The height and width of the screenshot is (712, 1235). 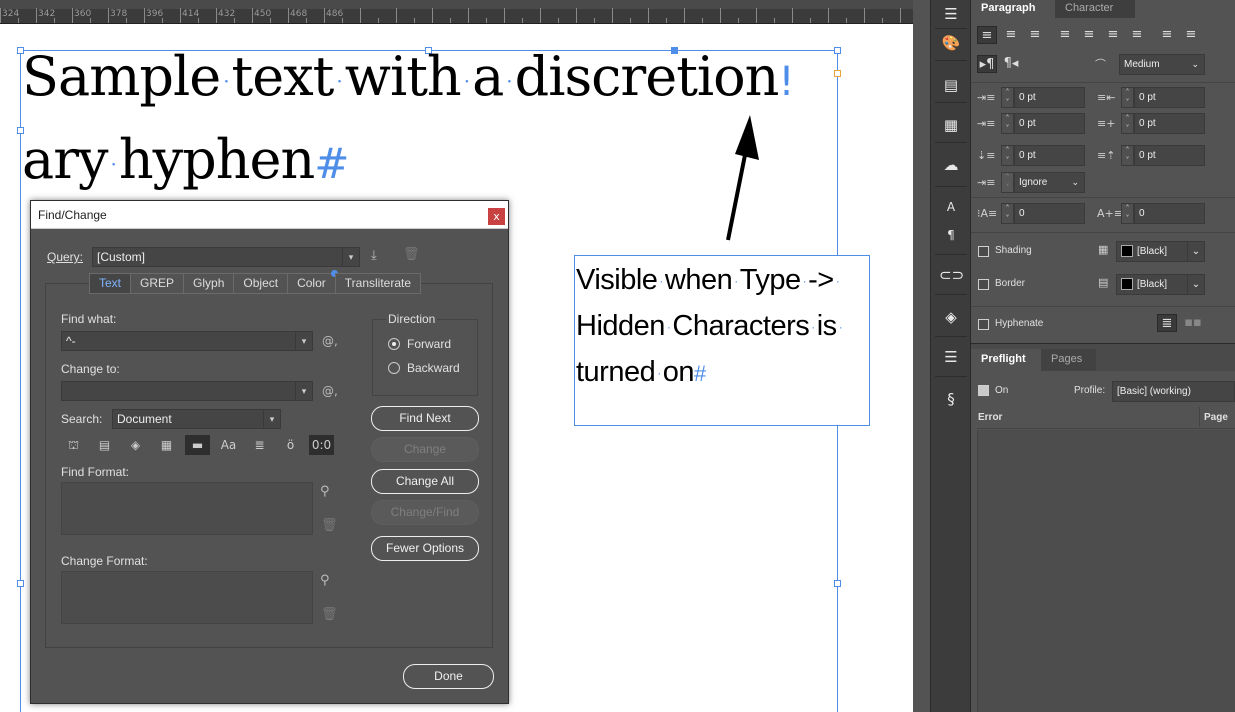 What do you see at coordinates (1216, 417) in the screenshot?
I see `page-column-header: Page` at bounding box center [1216, 417].